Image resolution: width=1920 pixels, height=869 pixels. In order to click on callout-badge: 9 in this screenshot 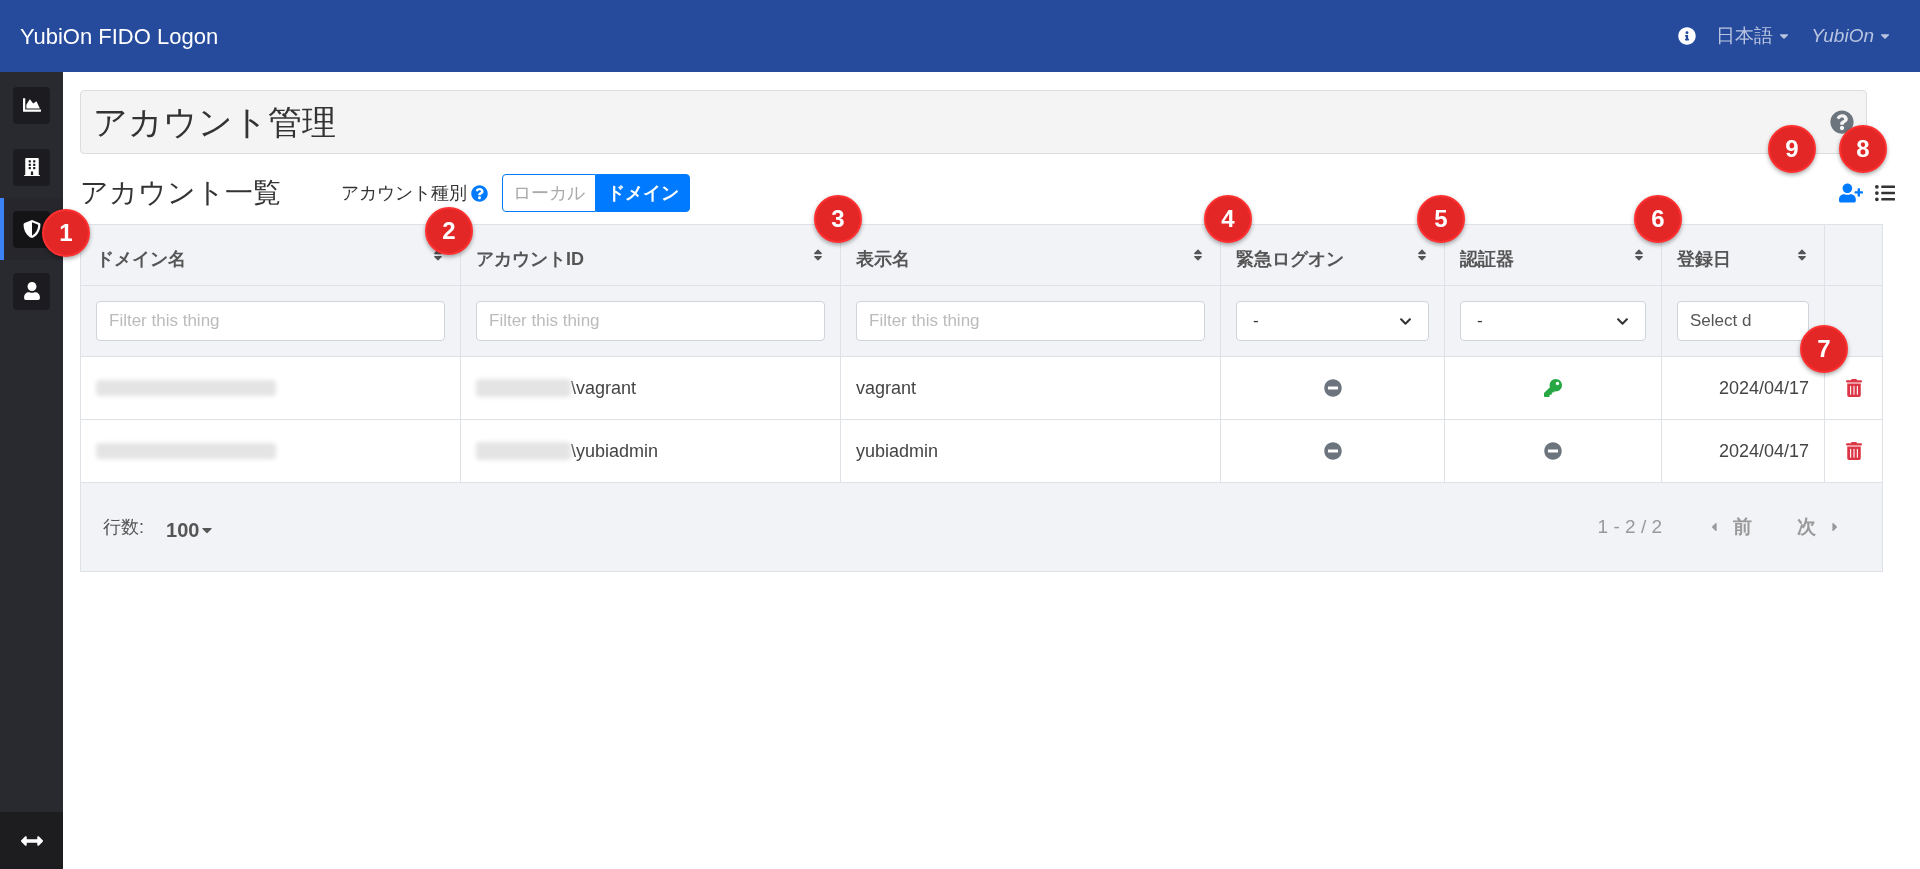, I will do `click(1792, 149)`.